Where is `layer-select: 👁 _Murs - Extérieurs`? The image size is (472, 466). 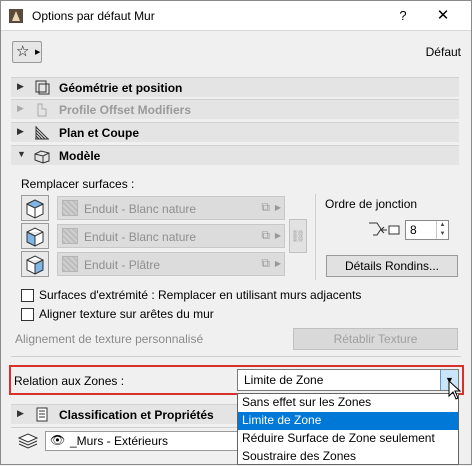
layer-select: 👁 _Murs - Extérieurs is located at coordinates (143, 441).